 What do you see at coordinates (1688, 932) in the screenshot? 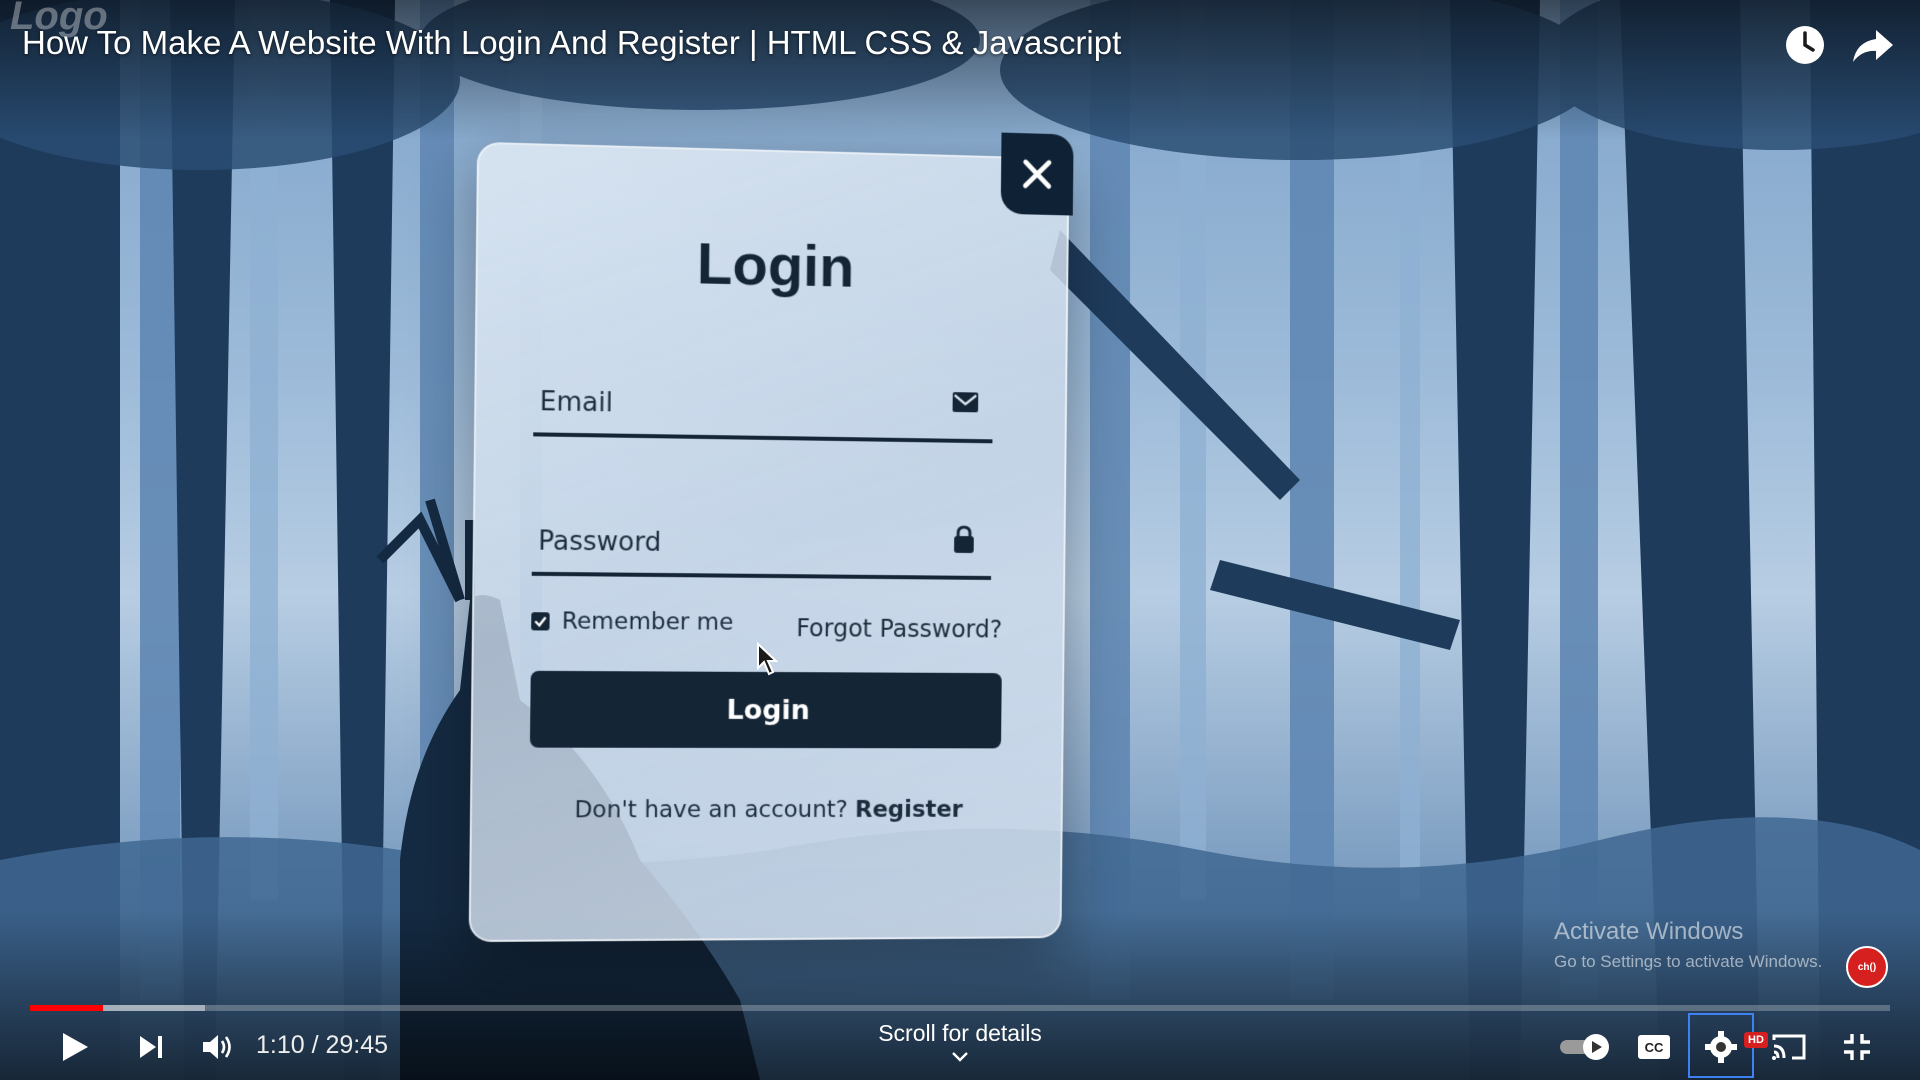
I see `watermark-line-1: Activate Windows` at bounding box center [1688, 932].